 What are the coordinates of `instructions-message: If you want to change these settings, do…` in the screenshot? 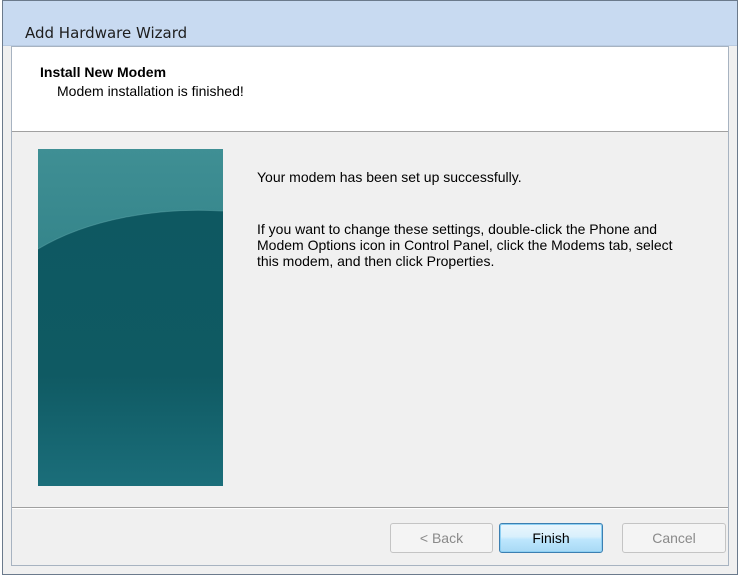 It's located at (465, 245).